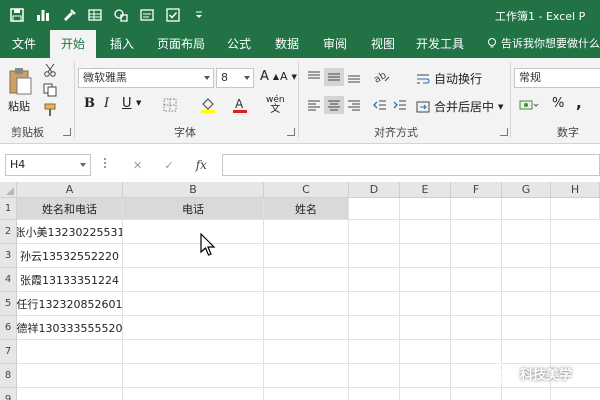 Image resolution: width=600 pixels, height=400 pixels. I want to click on font-group-label: 字体, so click(185, 132).